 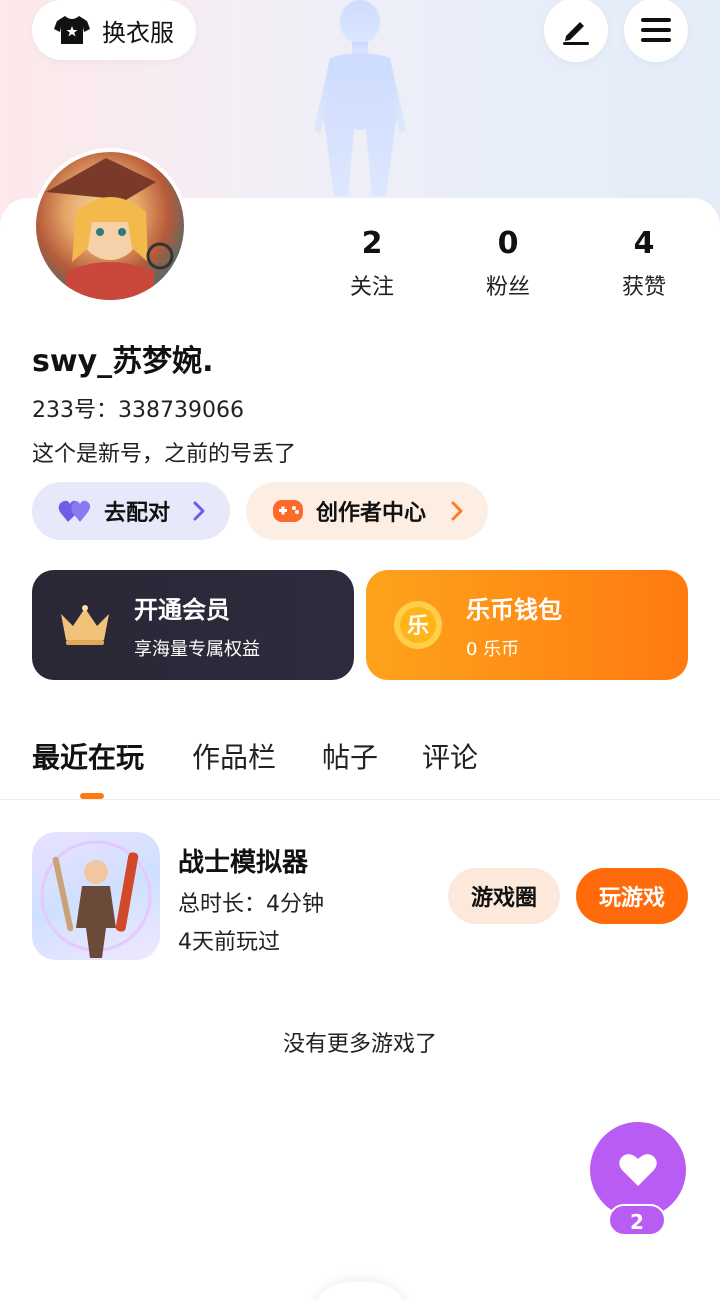 What do you see at coordinates (632, 896) in the screenshot?
I see `play-game-button: 玩游戏` at bounding box center [632, 896].